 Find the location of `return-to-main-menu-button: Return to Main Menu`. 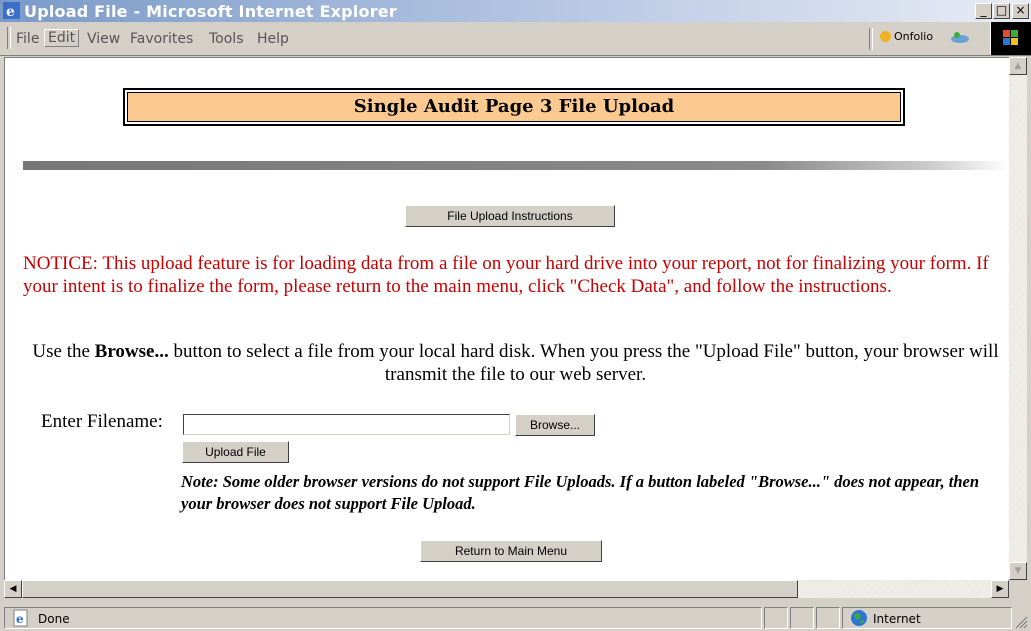

return-to-main-menu-button: Return to Main Menu is located at coordinates (511, 551).